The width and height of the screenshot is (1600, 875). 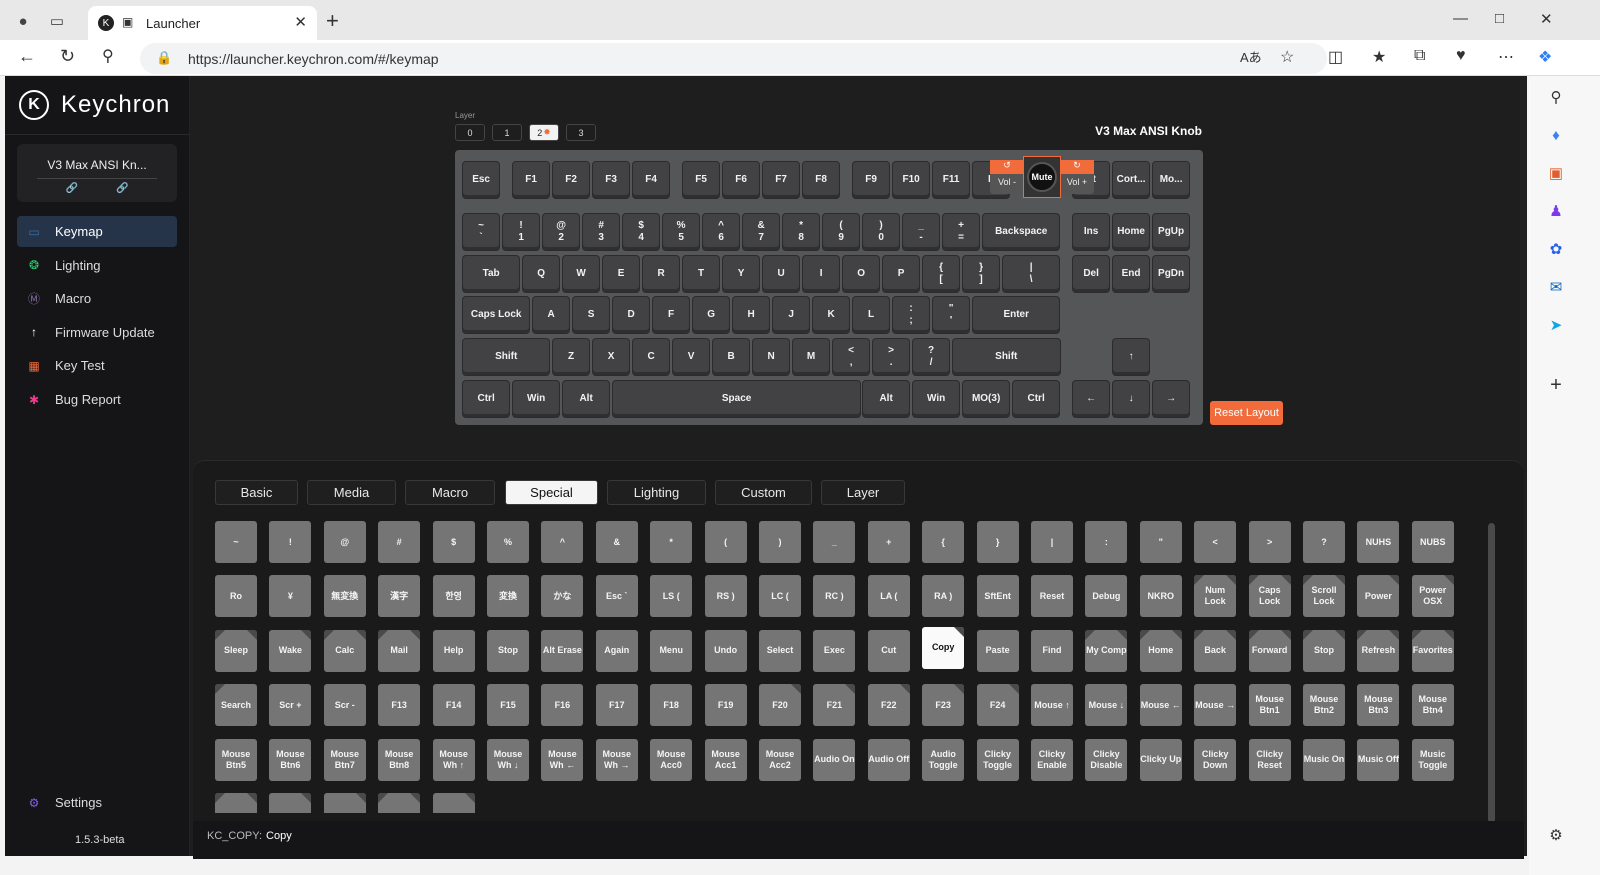 What do you see at coordinates (997, 705) in the screenshot?
I see `keycode-f24: F24` at bounding box center [997, 705].